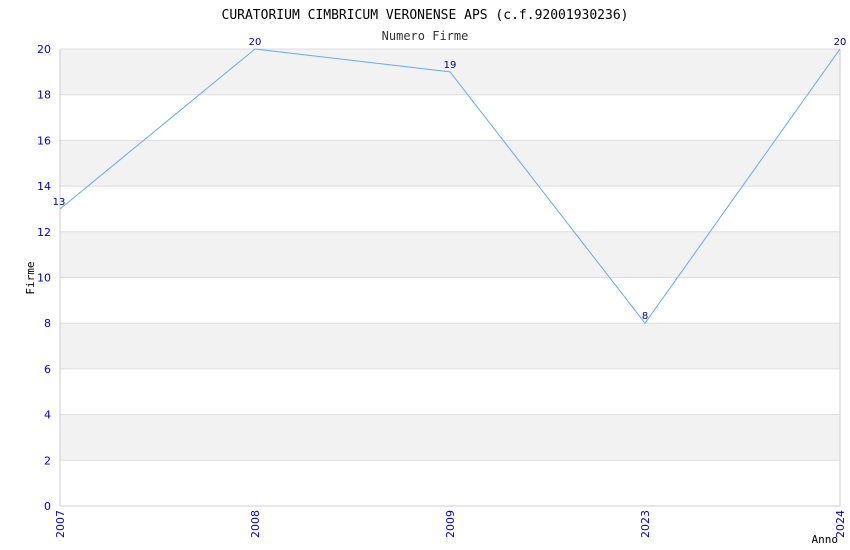 This screenshot has width=850, height=550. I want to click on y-tick-label: 16, so click(44, 140).